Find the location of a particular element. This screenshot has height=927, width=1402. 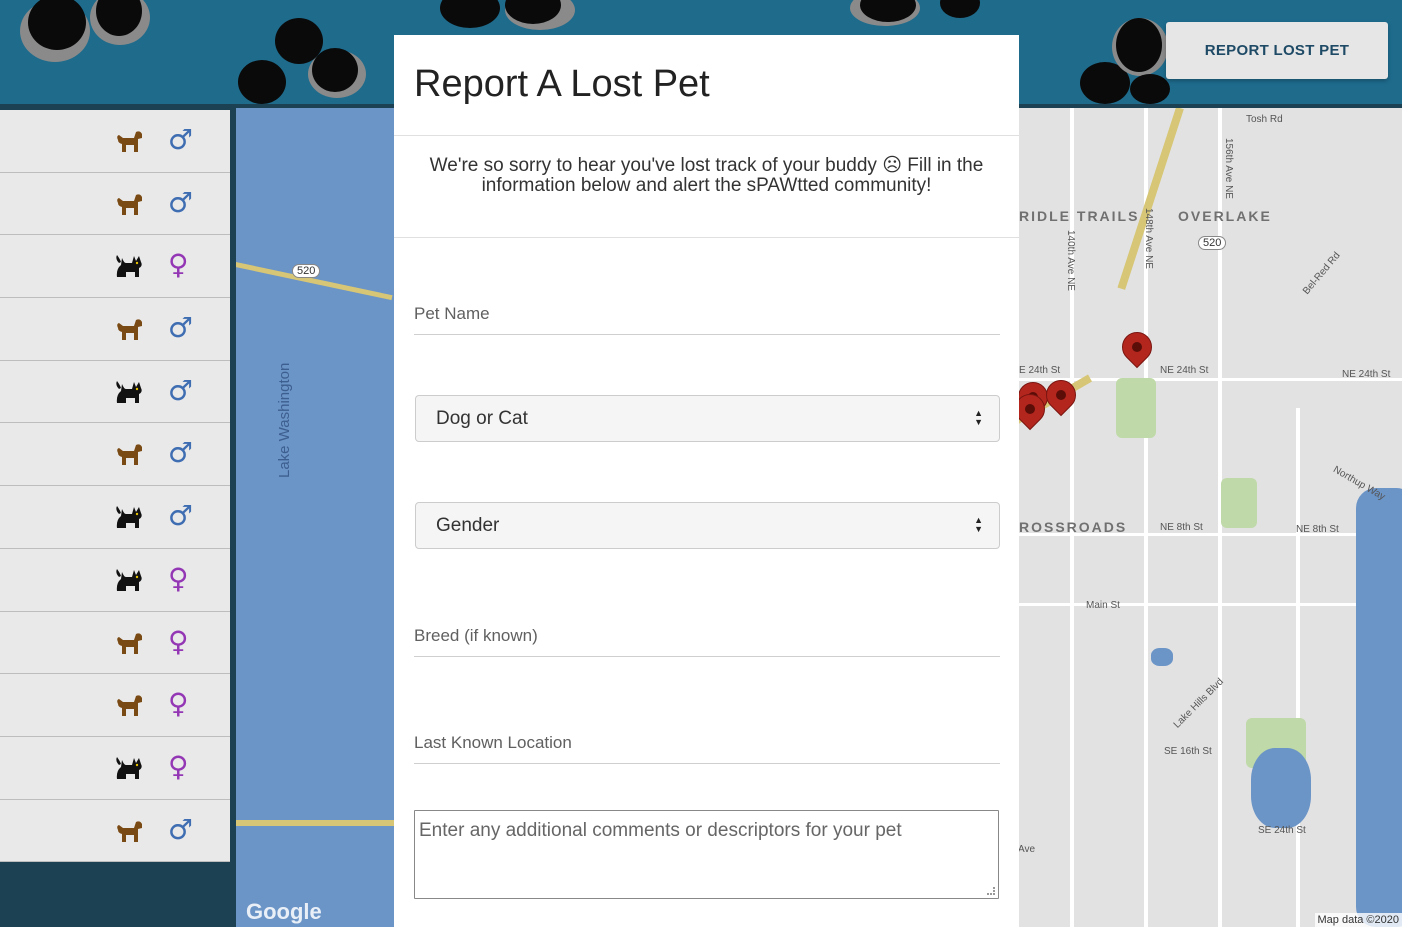

report-lost-pet-button: REPORT LOST PET is located at coordinates (1277, 50).